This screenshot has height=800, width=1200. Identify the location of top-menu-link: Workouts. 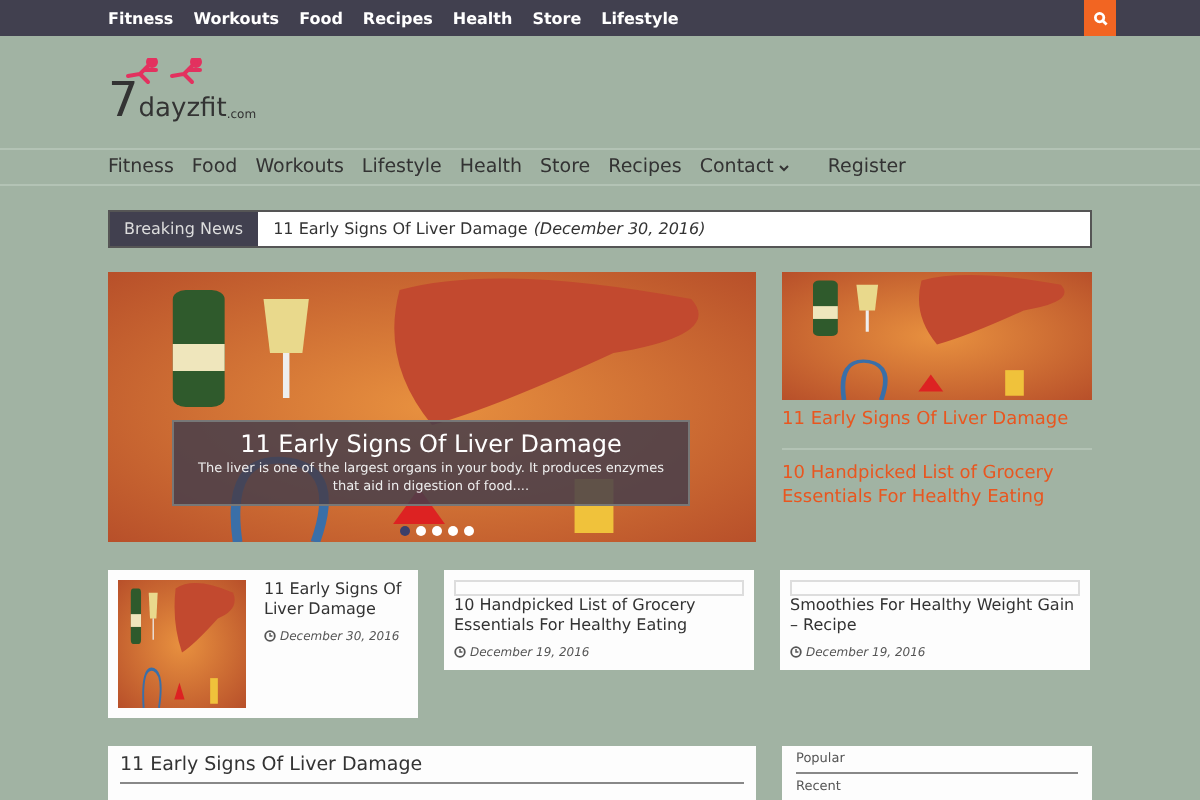
(236, 18).